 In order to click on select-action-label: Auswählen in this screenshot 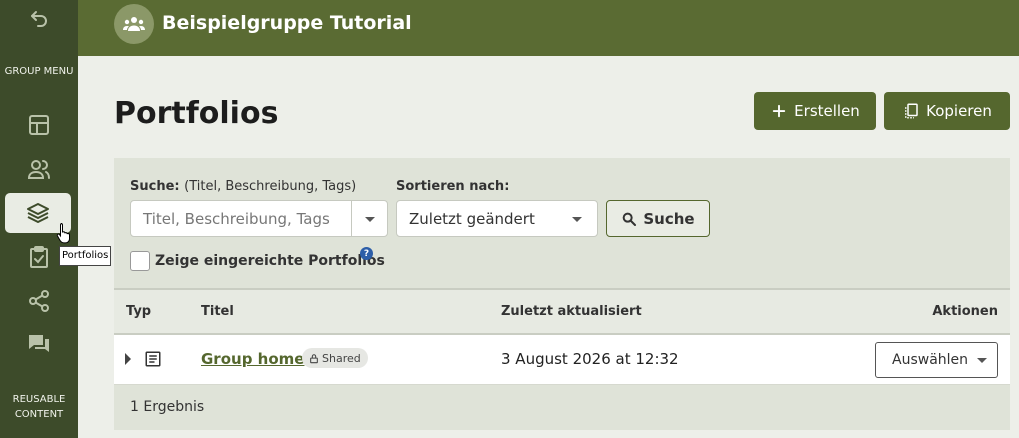, I will do `click(930, 360)`.